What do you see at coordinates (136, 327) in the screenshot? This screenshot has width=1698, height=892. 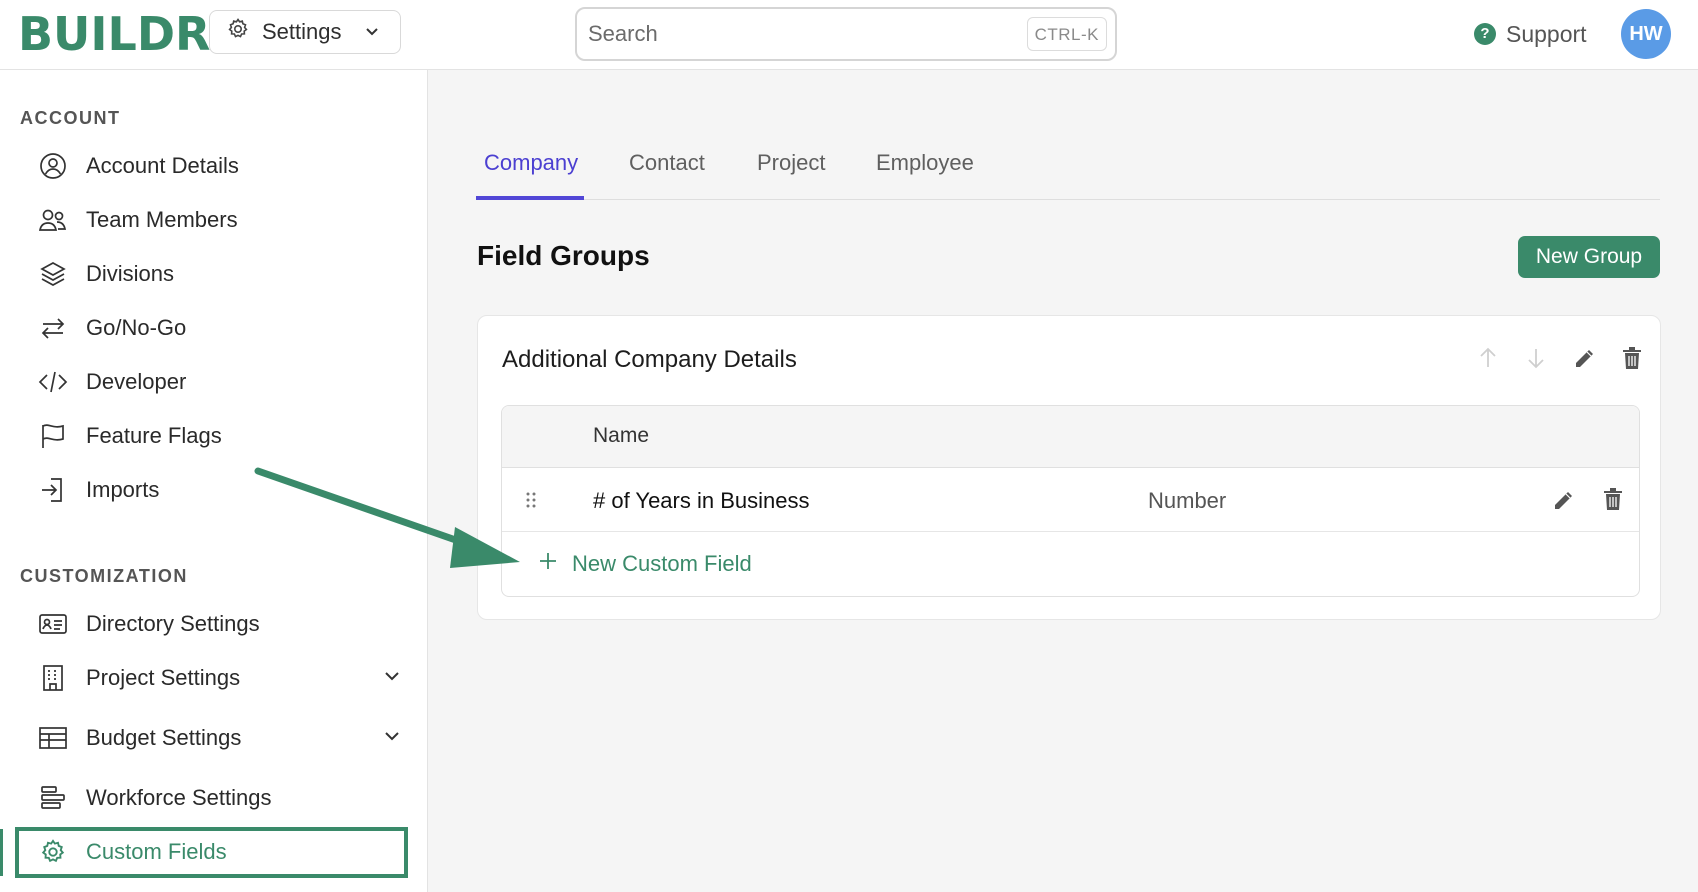 I see `sidebar-item-label: Go/No-Go` at bounding box center [136, 327].